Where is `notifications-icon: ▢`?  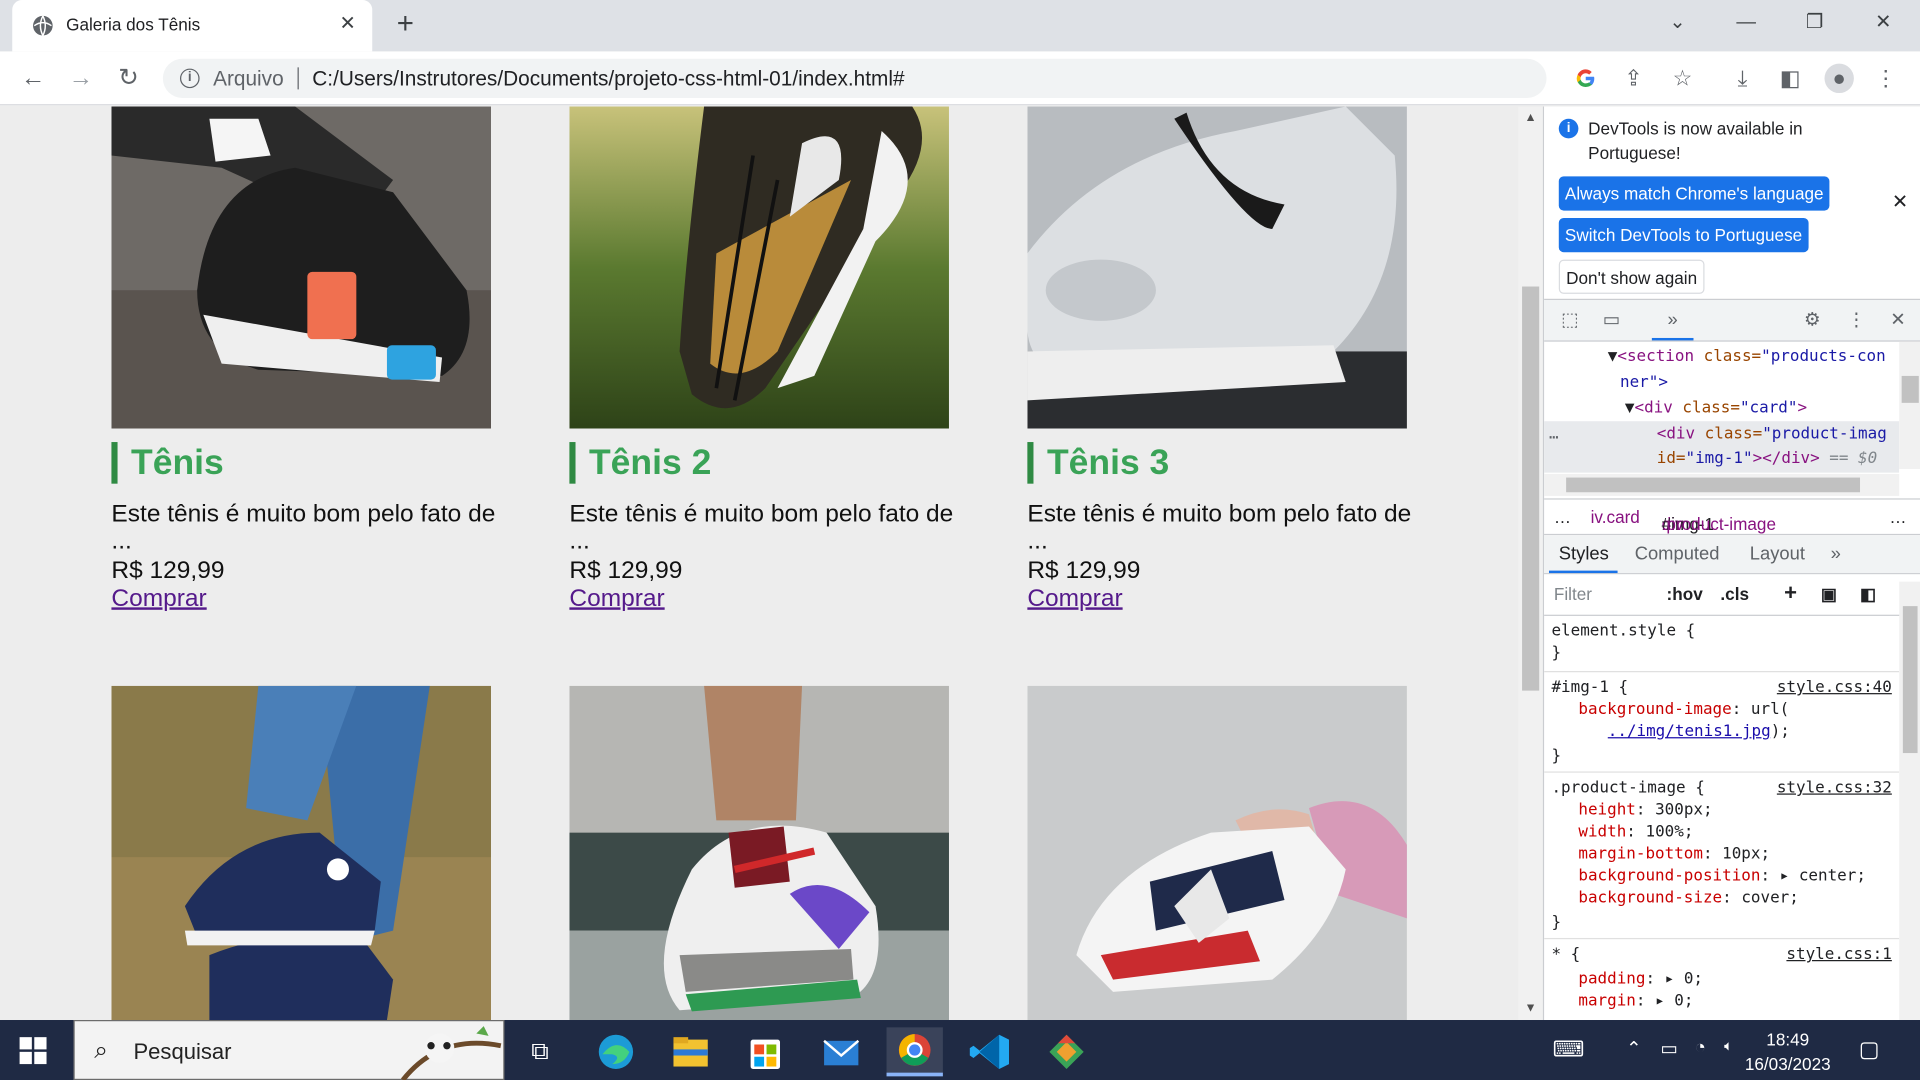 notifications-icon: ▢ is located at coordinates (1869, 1050).